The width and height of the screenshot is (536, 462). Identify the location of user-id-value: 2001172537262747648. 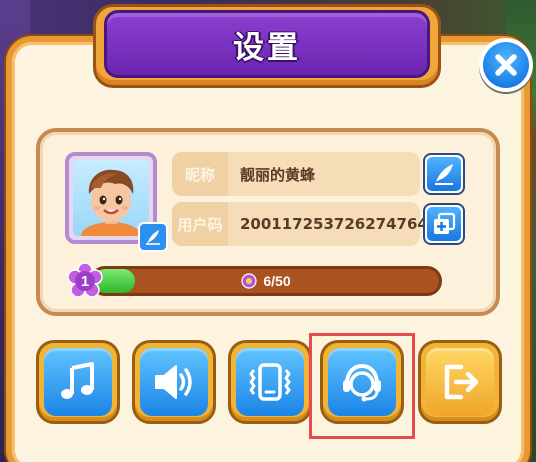
(339, 224).